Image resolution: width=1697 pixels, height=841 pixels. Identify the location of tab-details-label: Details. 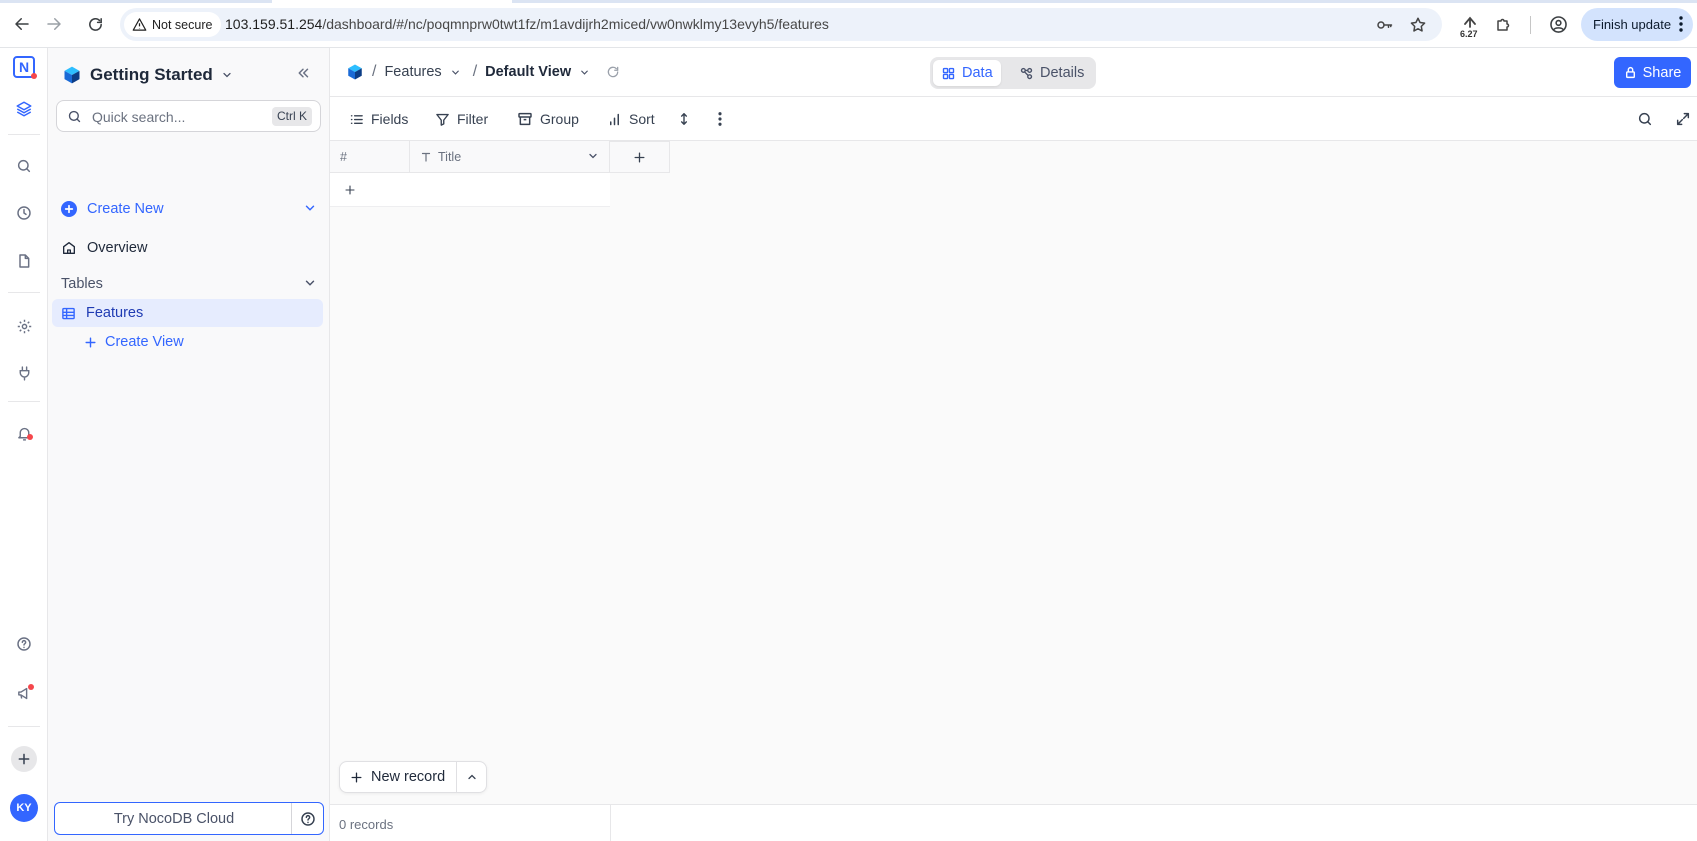
(1062, 73).